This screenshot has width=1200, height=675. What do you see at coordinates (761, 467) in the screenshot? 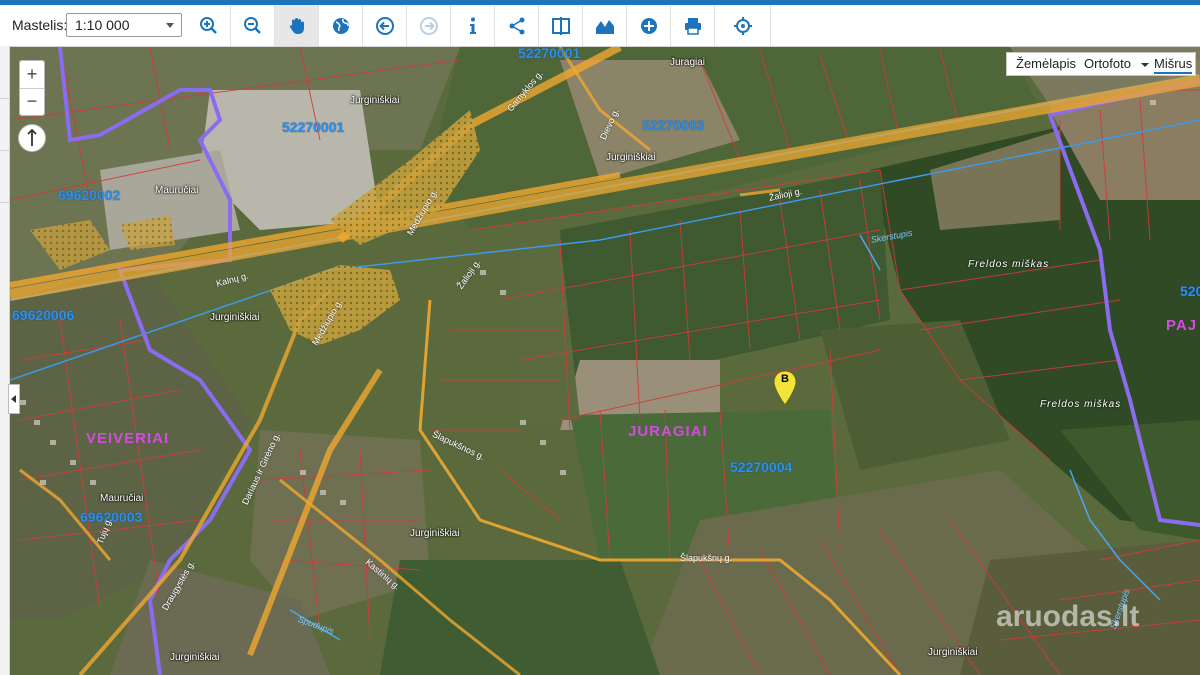
I see `parcel-label: 52270004` at bounding box center [761, 467].